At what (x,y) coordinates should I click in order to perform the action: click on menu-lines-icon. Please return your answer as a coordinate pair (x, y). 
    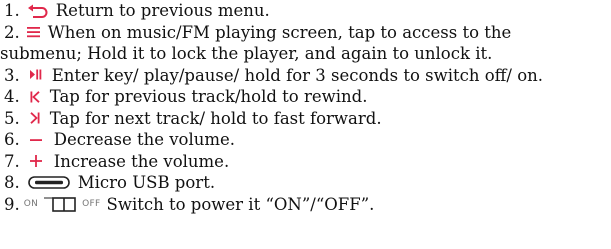
    Looking at the image, I should click on (33, 32).